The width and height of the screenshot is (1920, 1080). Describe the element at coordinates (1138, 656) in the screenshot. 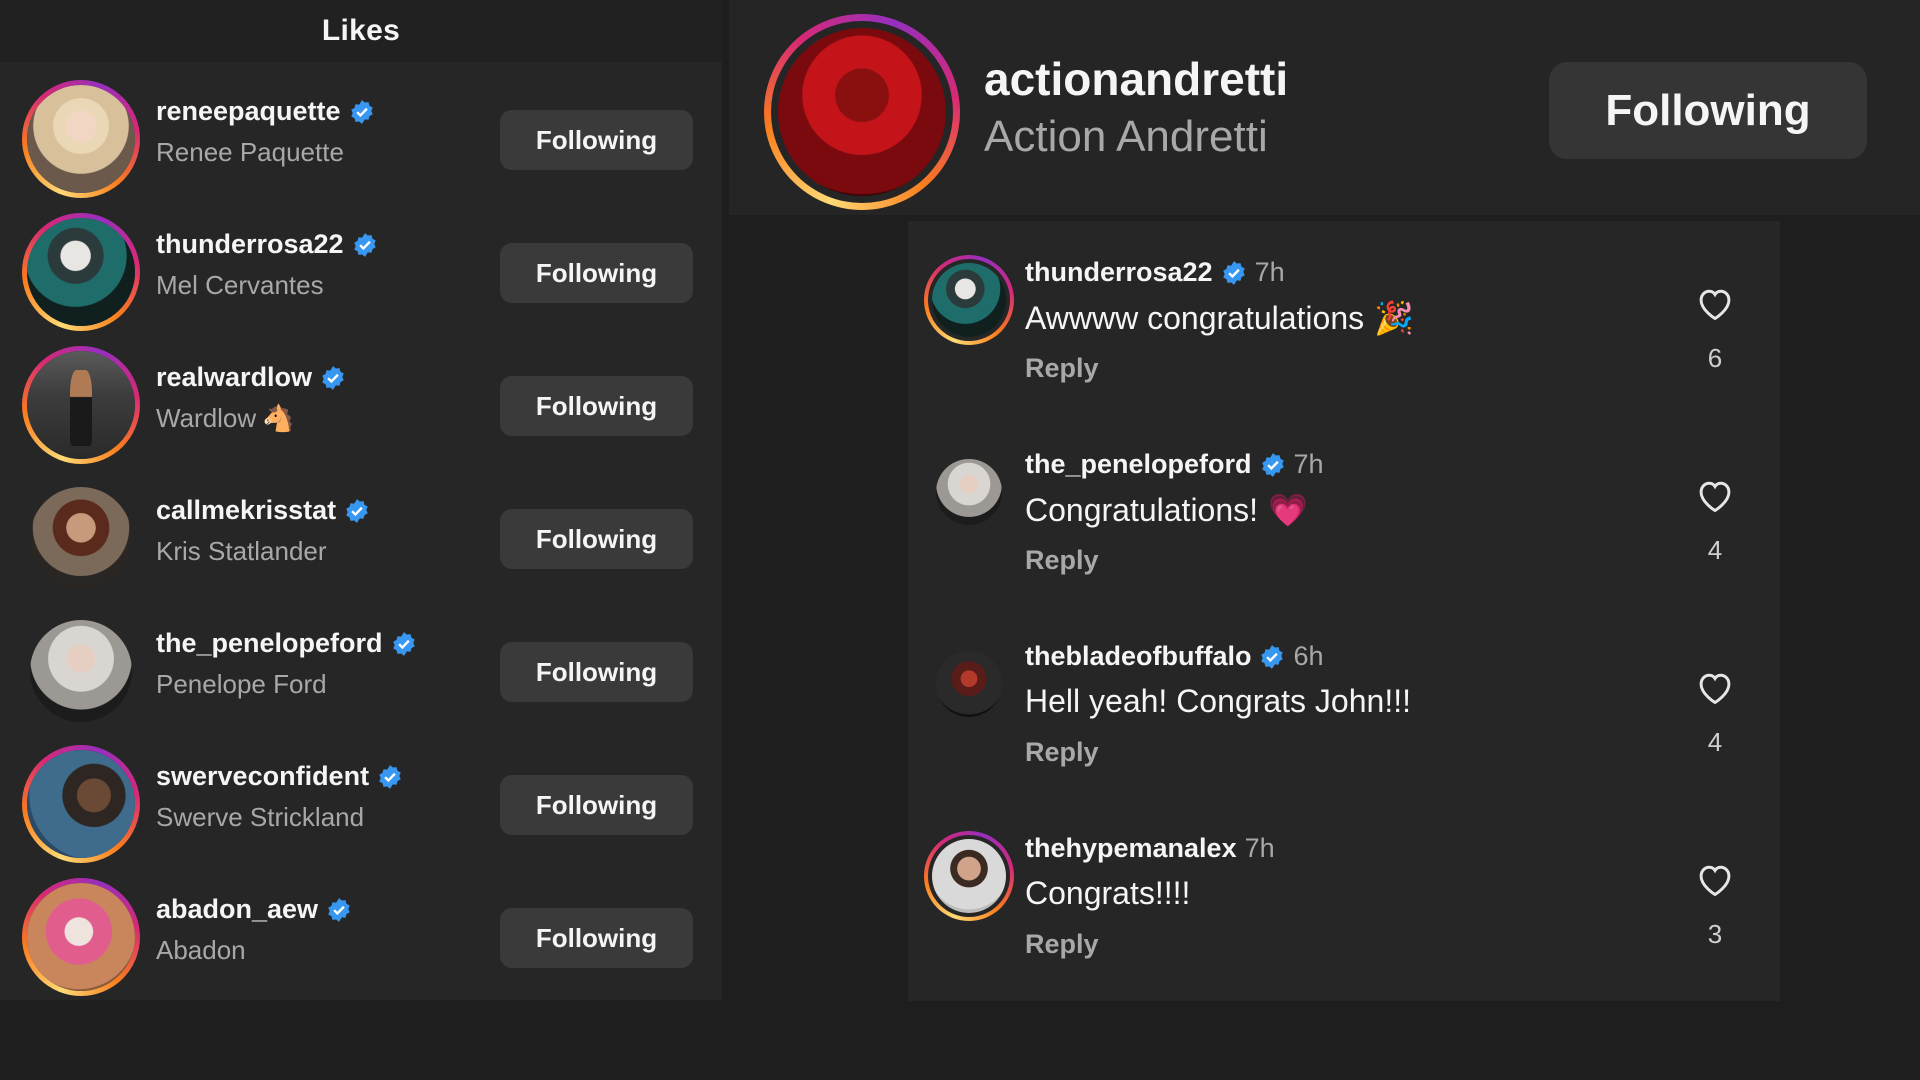

I see `comment-username: thebladeofbuffalo` at that location.